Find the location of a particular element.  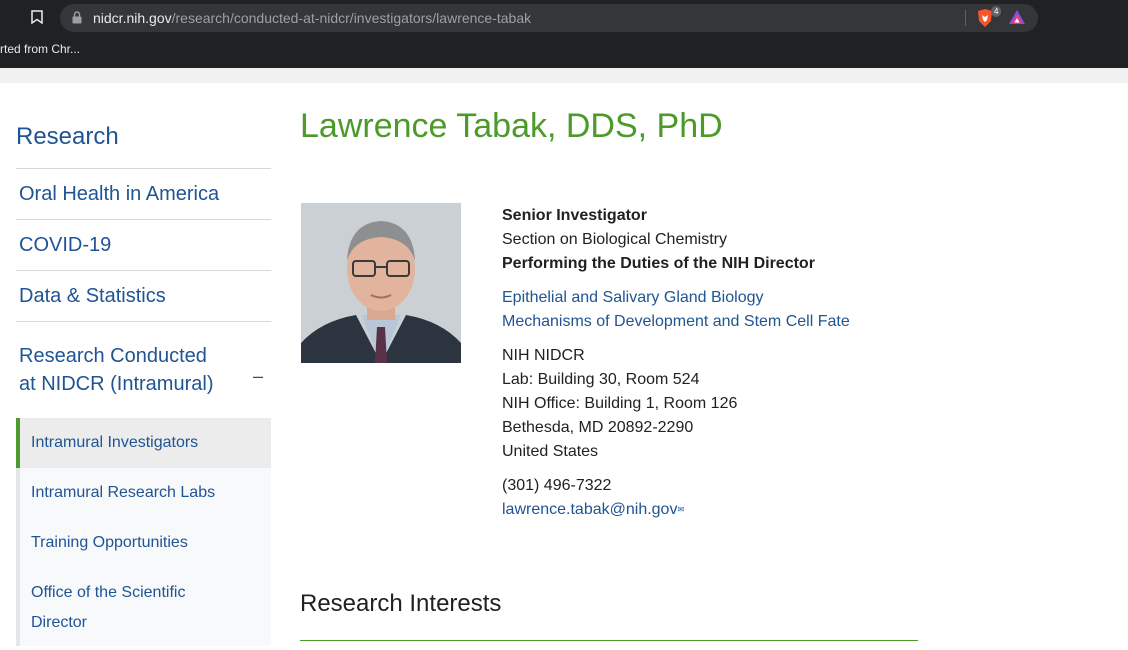

phone-number: (301) 496-7322 is located at coordinates (557, 485).